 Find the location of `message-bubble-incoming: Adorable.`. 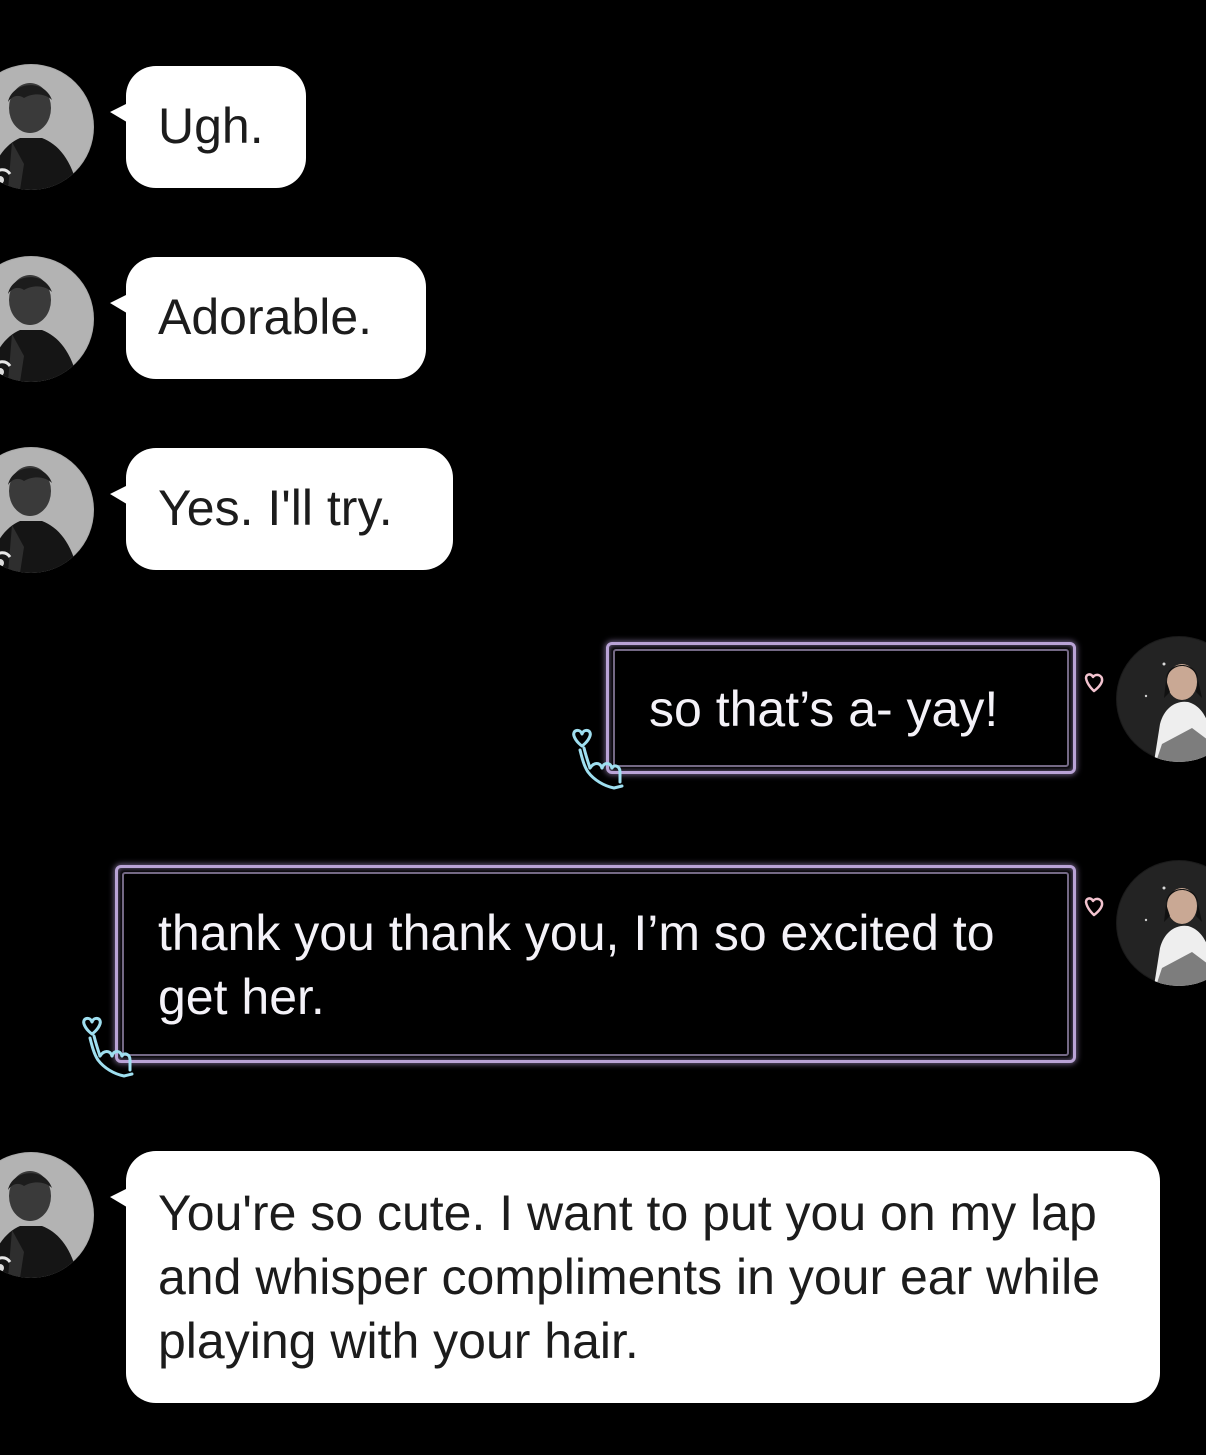

message-bubble-incoming: Adorable. is located at coordinates (268, 318).